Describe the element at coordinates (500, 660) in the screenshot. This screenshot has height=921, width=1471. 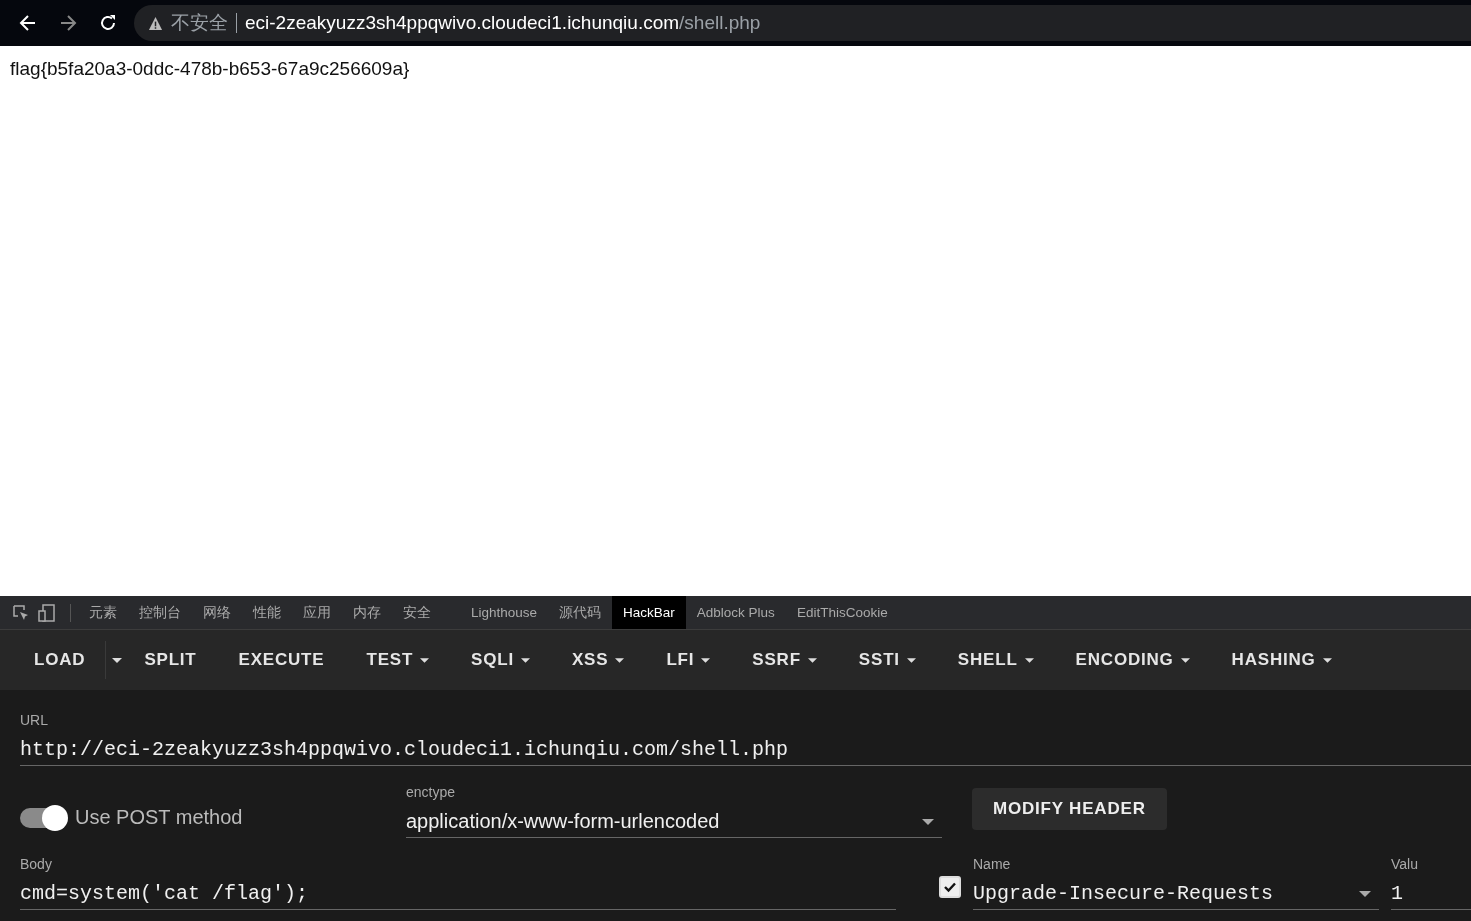
I see `menu-button: SQLI` at that location.